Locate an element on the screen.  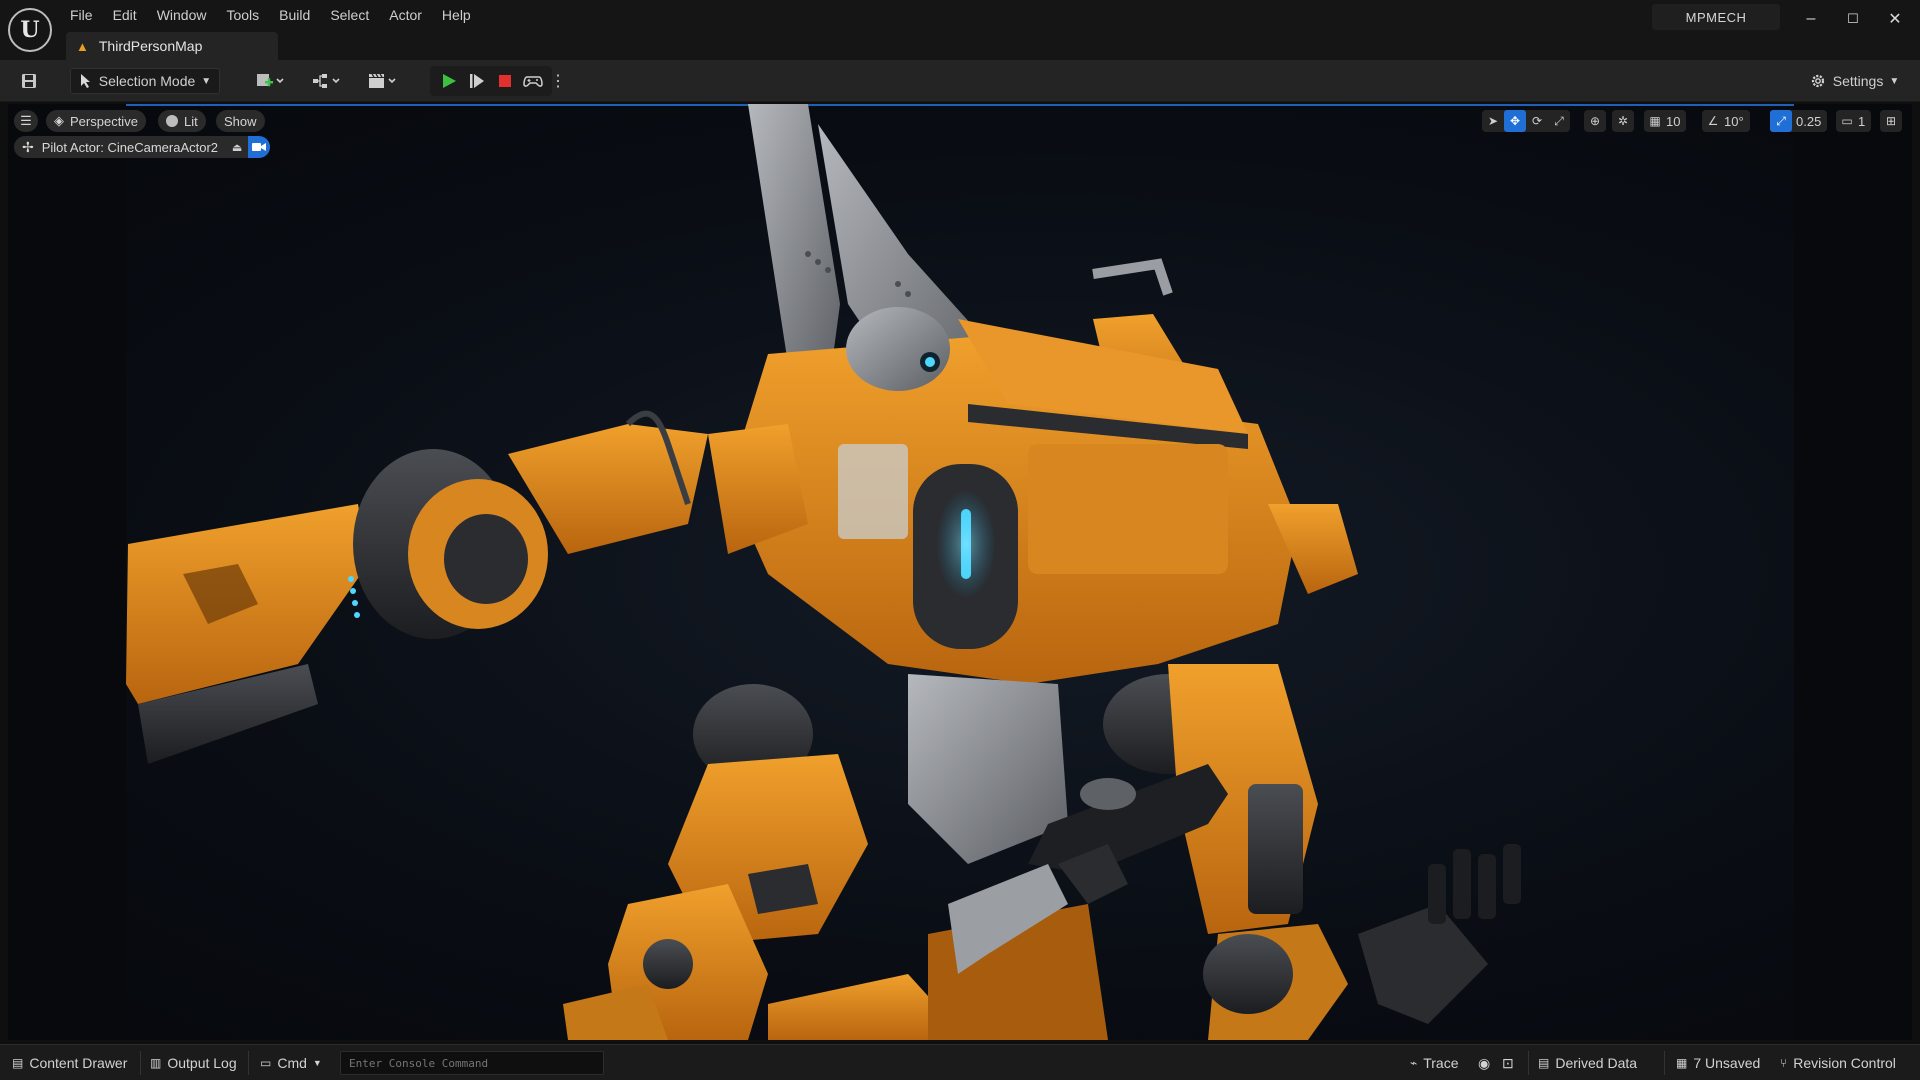
unreal-logo-icon: U is located at coordinates (30, 30).